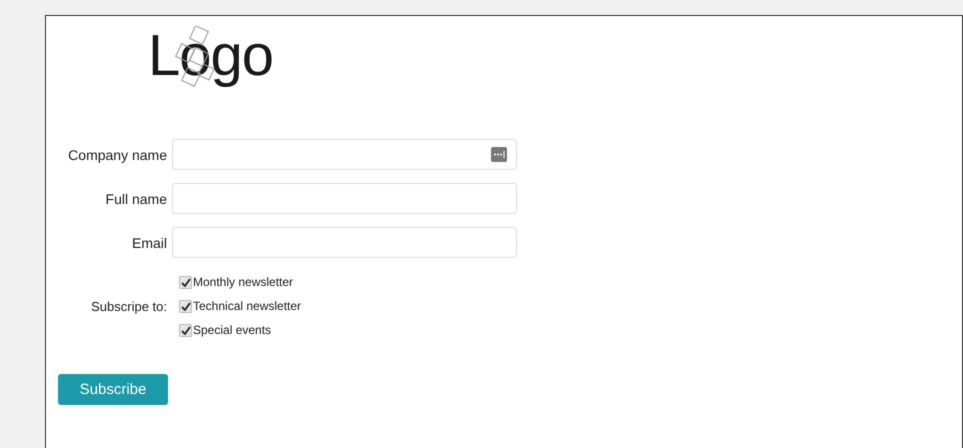  What do you see at coordinates (113, 389) in the screenshot?
I see `subscribe-button: Subscribe` at bounding box center [113, 389].